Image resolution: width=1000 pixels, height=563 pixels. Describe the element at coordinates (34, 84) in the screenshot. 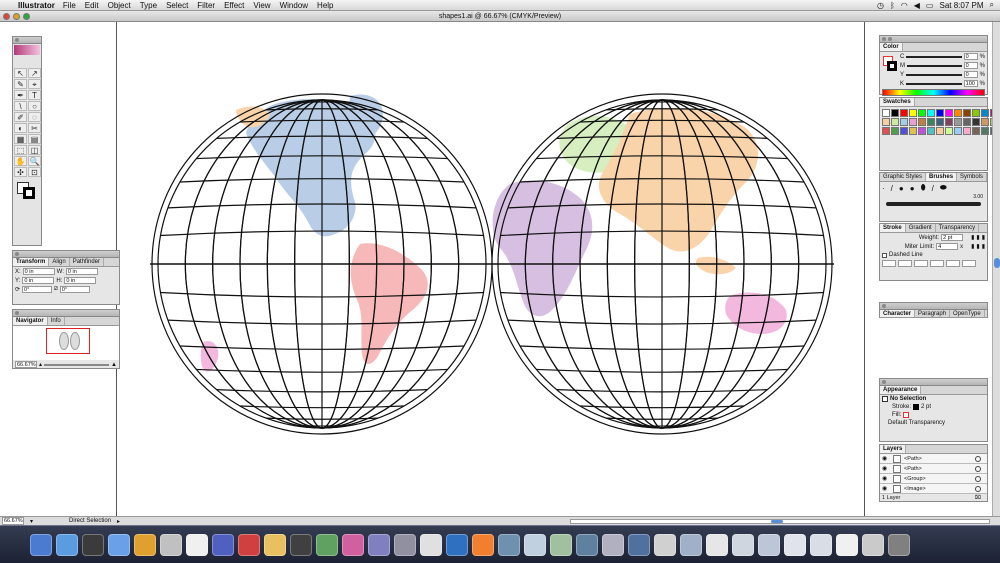

I see `tool-3-icon: ⌖` at that location.